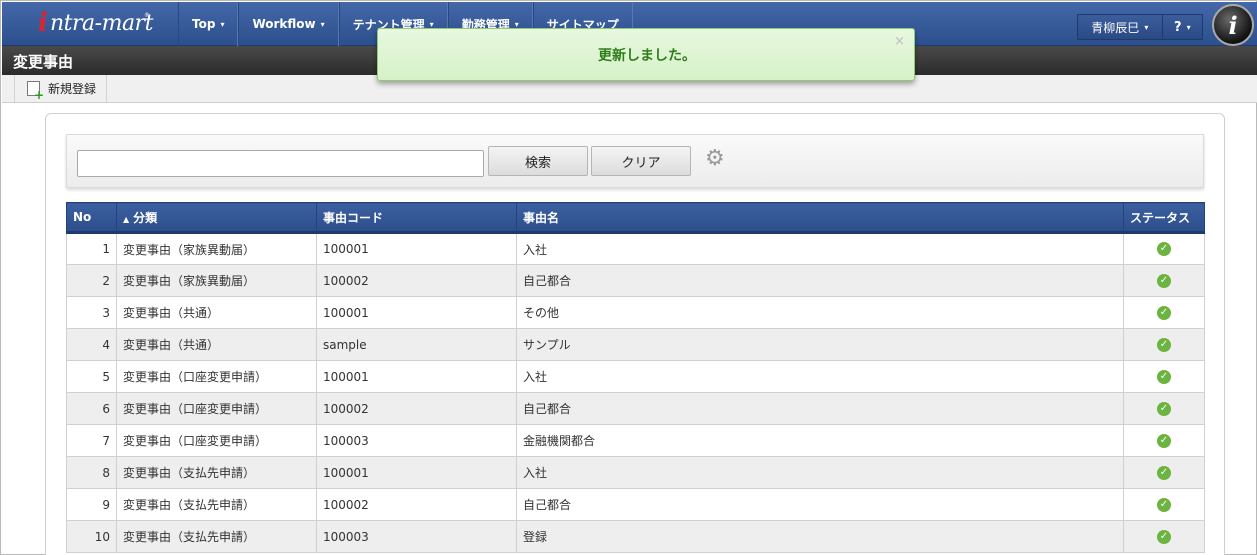 Image resolution: width=1257 pixels, height=555 pixels. Describe the element at coordinates (43, 62) in the screenshot. I see `page-title: 変更事由` at that location.